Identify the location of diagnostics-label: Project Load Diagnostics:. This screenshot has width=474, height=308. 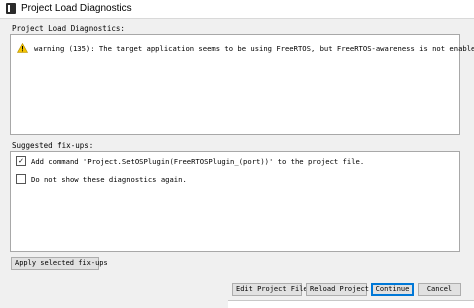
(68, 28).